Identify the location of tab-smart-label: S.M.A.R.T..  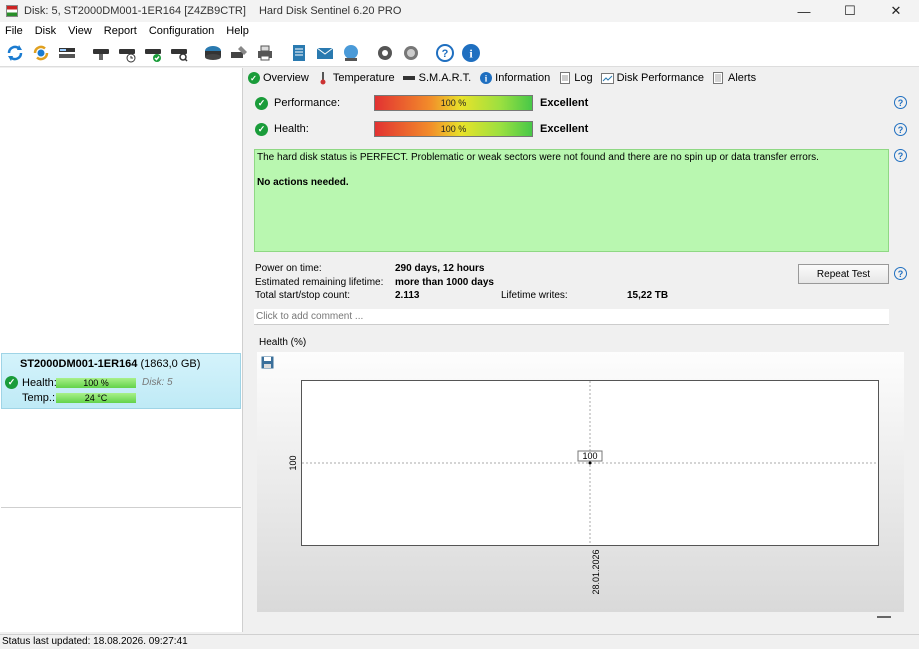
(445, 78).